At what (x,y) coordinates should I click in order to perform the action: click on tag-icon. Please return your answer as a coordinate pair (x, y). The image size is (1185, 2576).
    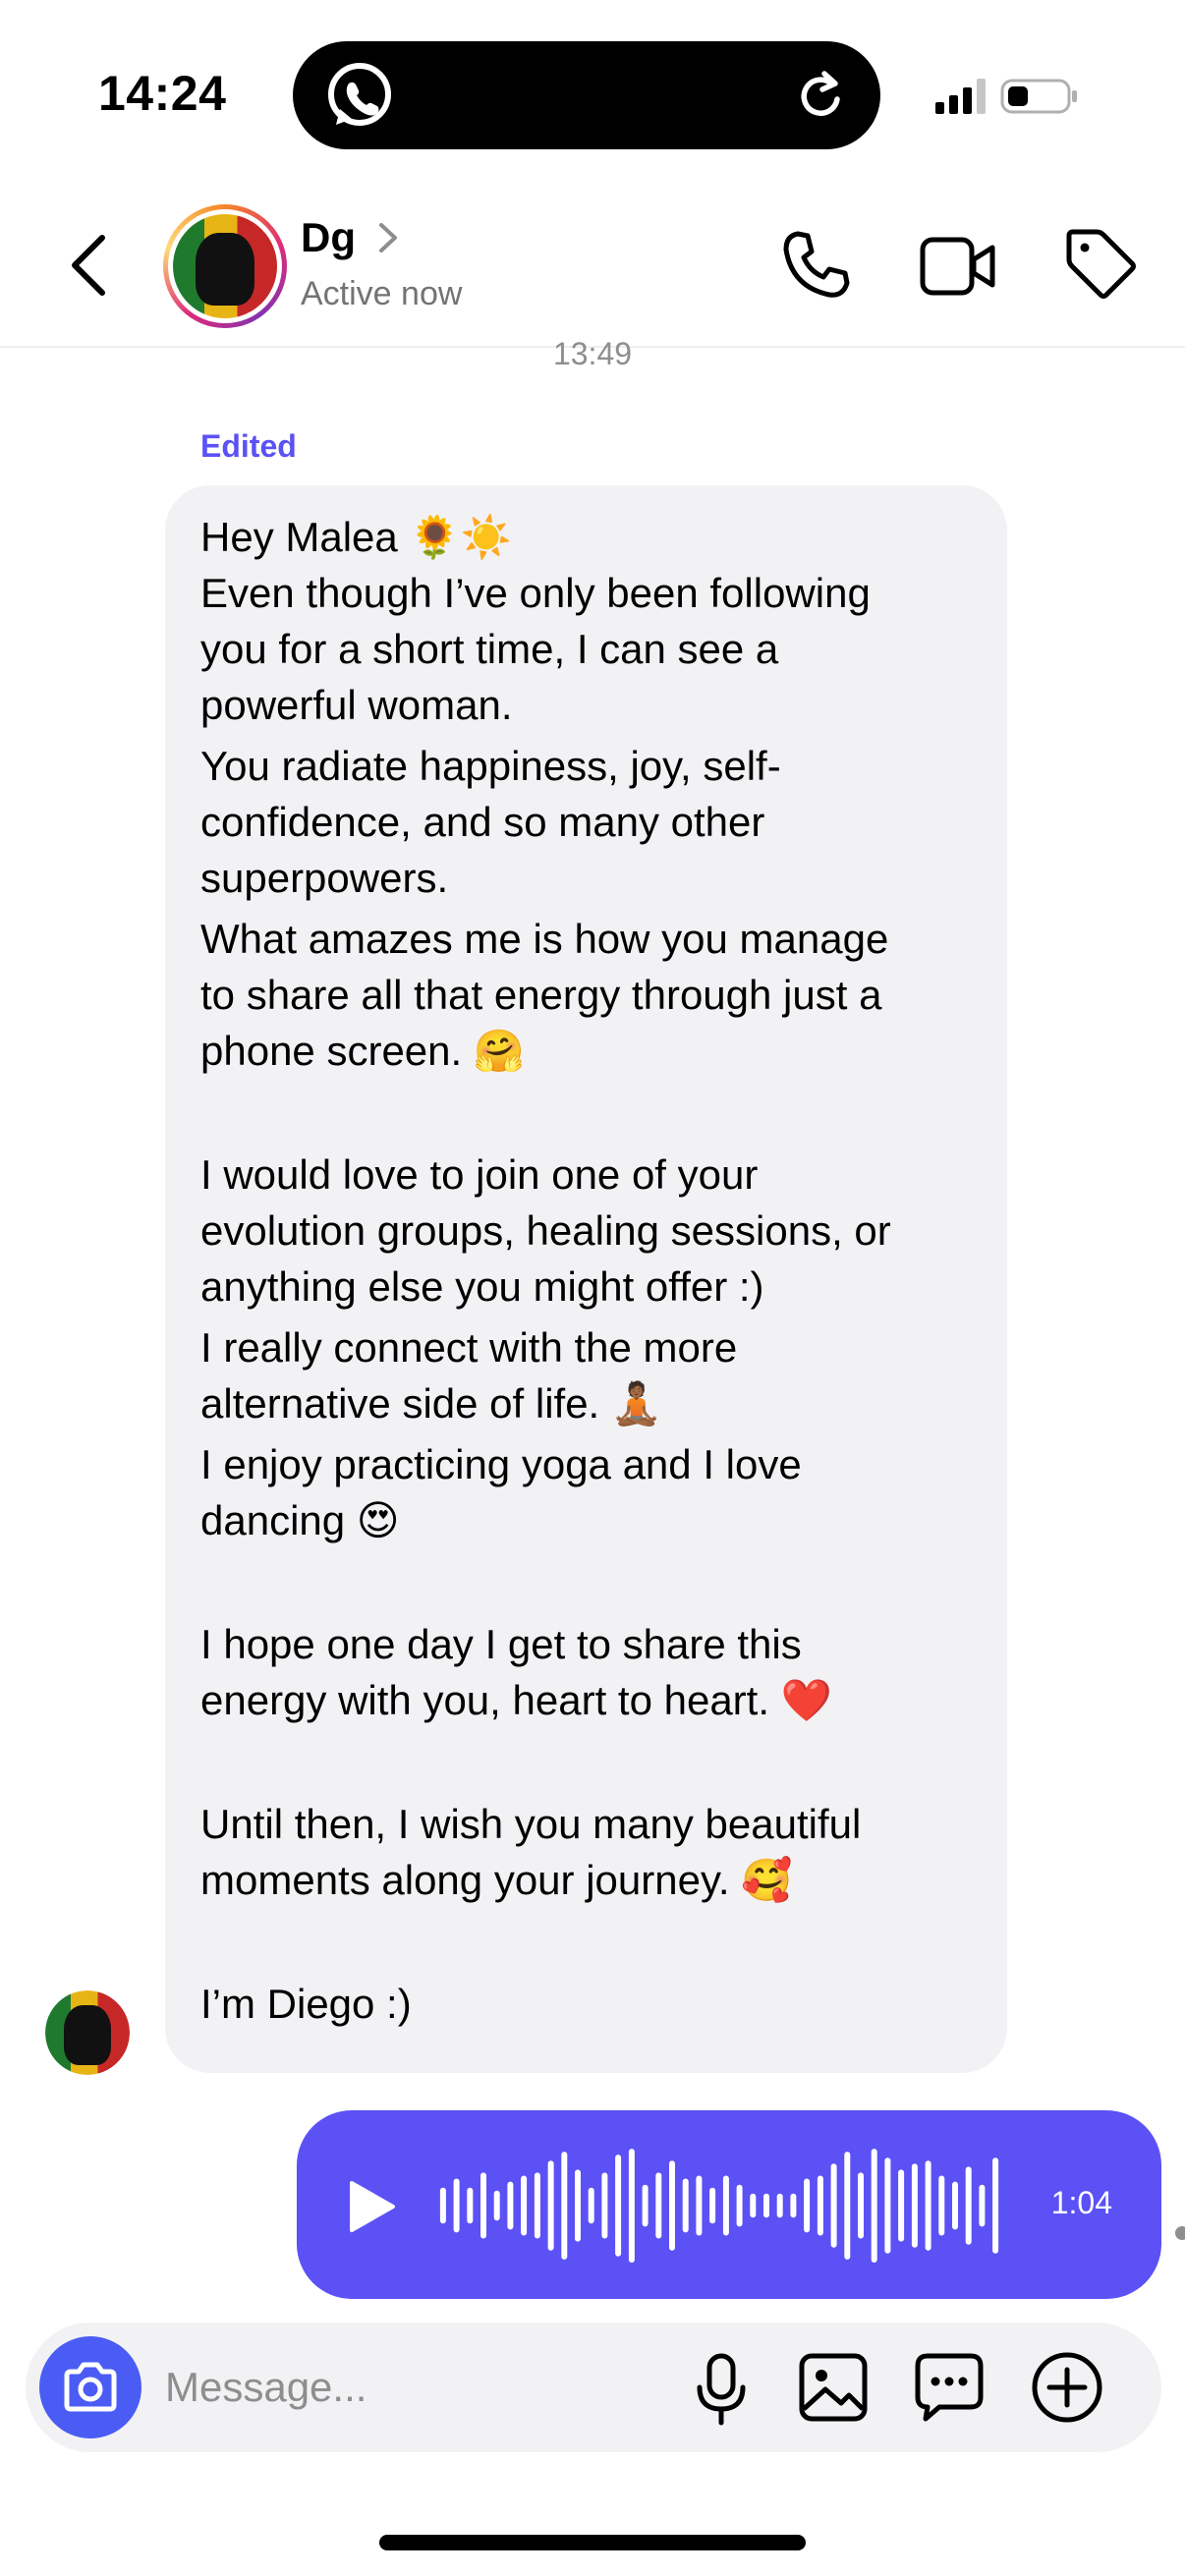
    Looking at the image, I should click on (1100, 265).